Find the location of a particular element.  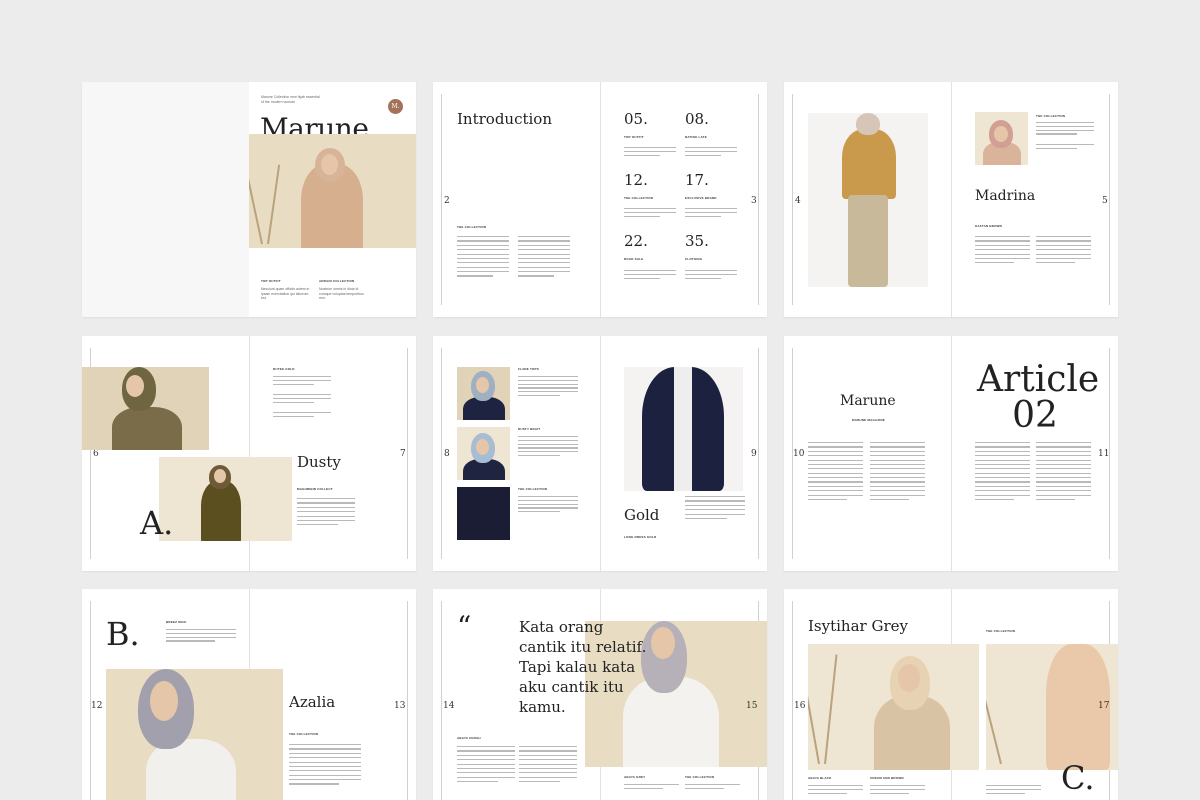

quote-label-right: THE COLLECTION is located at coordinates (700, 777).